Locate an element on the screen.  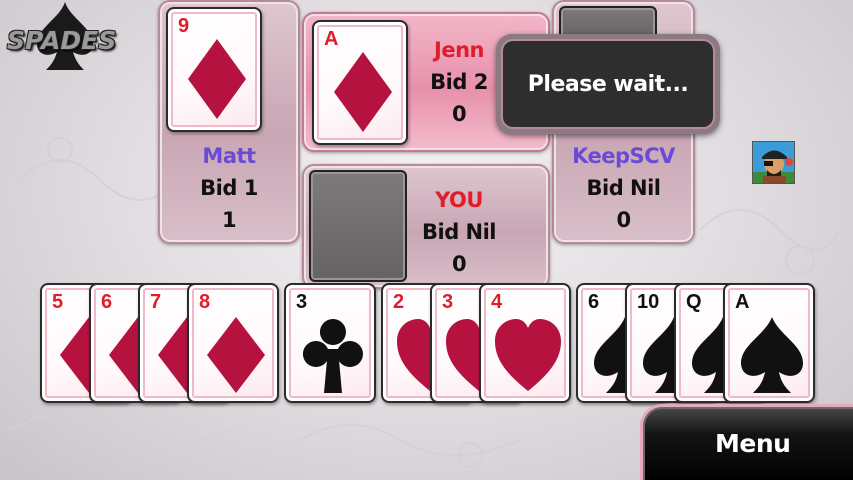
menu-label: Menu is located at coordinates (753, 443).